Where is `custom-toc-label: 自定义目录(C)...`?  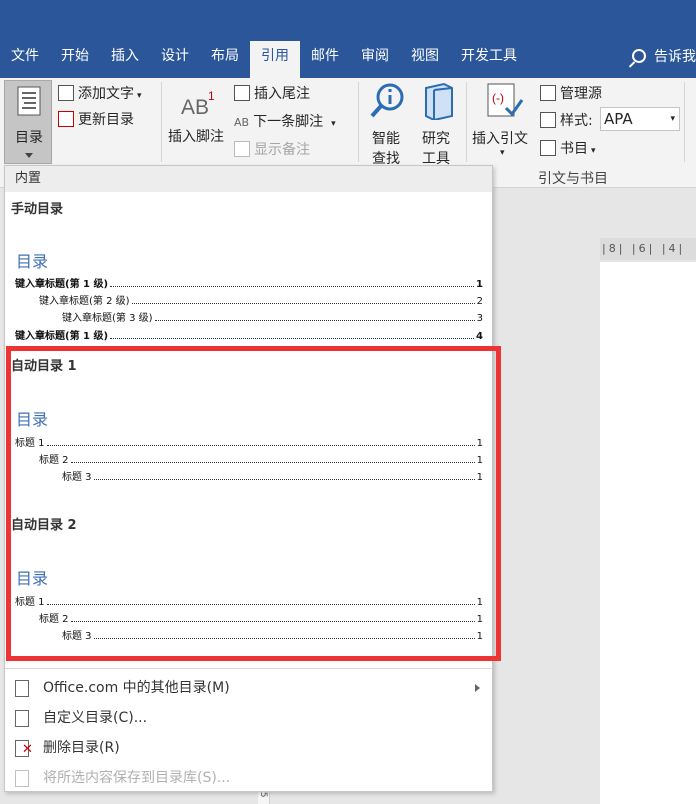
custom-toc-label: 自定义目录(C)... is located at coordinates (95, 718).